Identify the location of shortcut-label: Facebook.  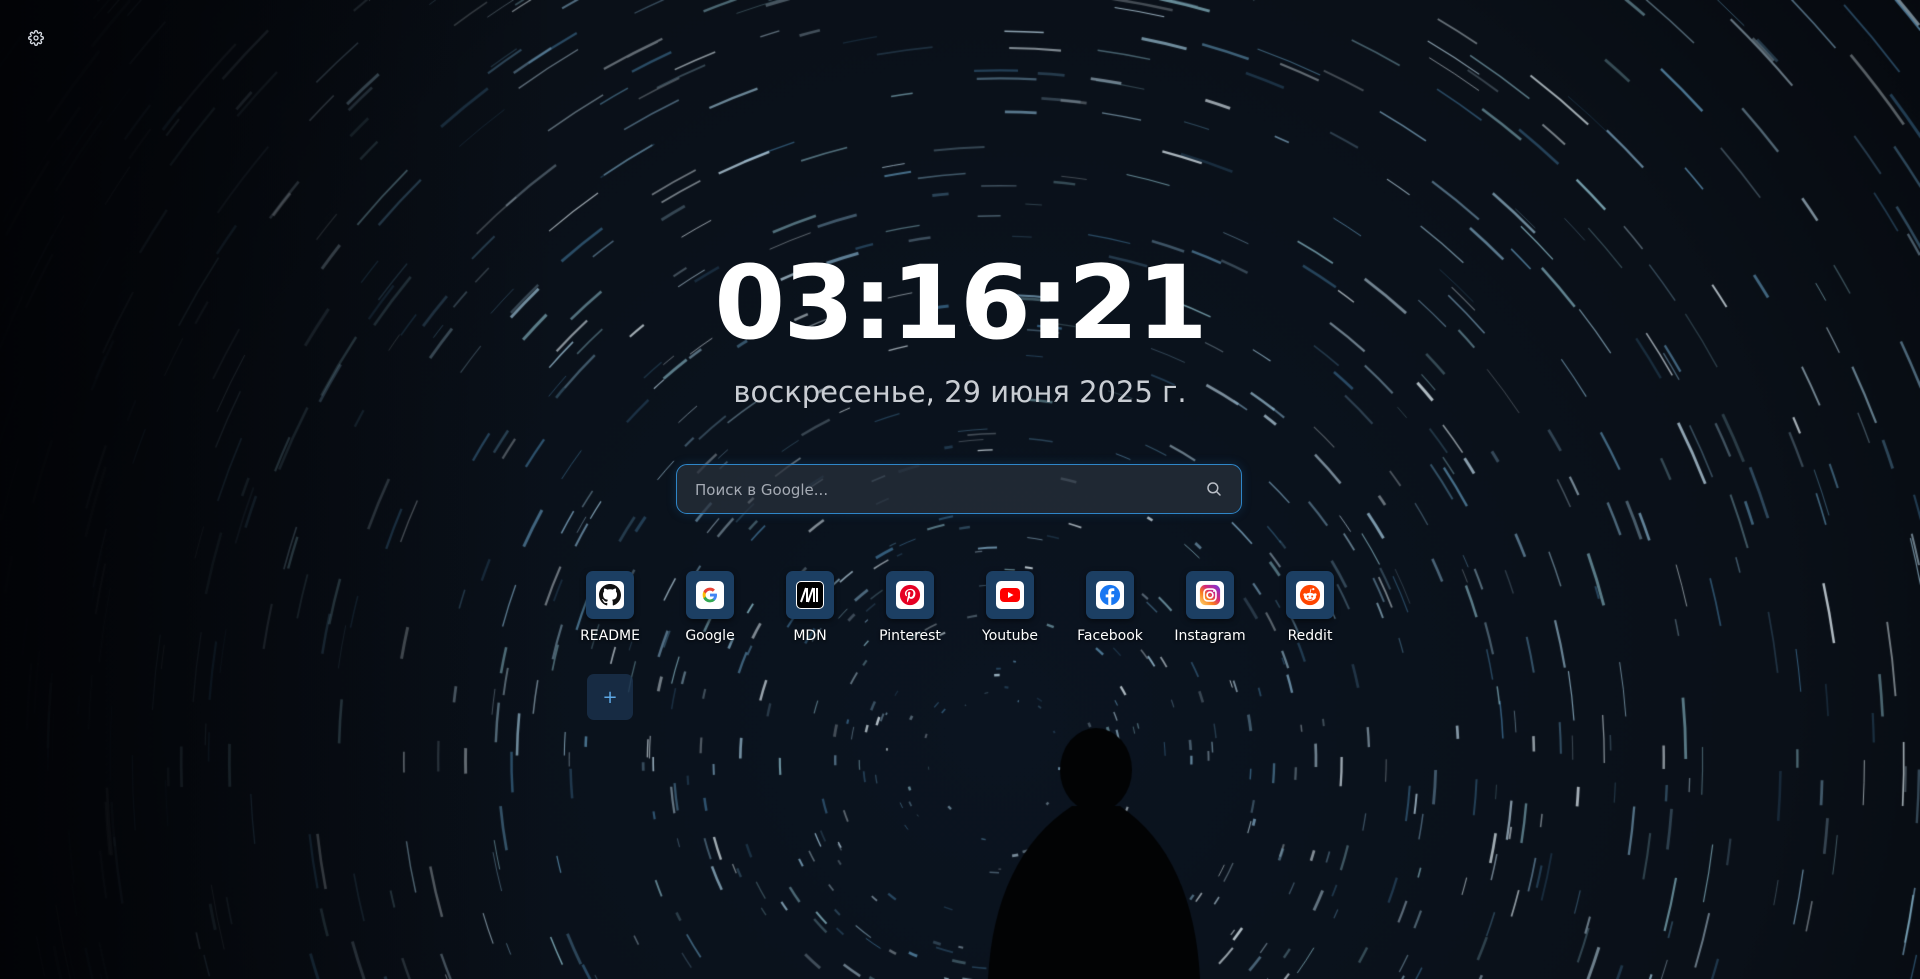
(1110, 636).